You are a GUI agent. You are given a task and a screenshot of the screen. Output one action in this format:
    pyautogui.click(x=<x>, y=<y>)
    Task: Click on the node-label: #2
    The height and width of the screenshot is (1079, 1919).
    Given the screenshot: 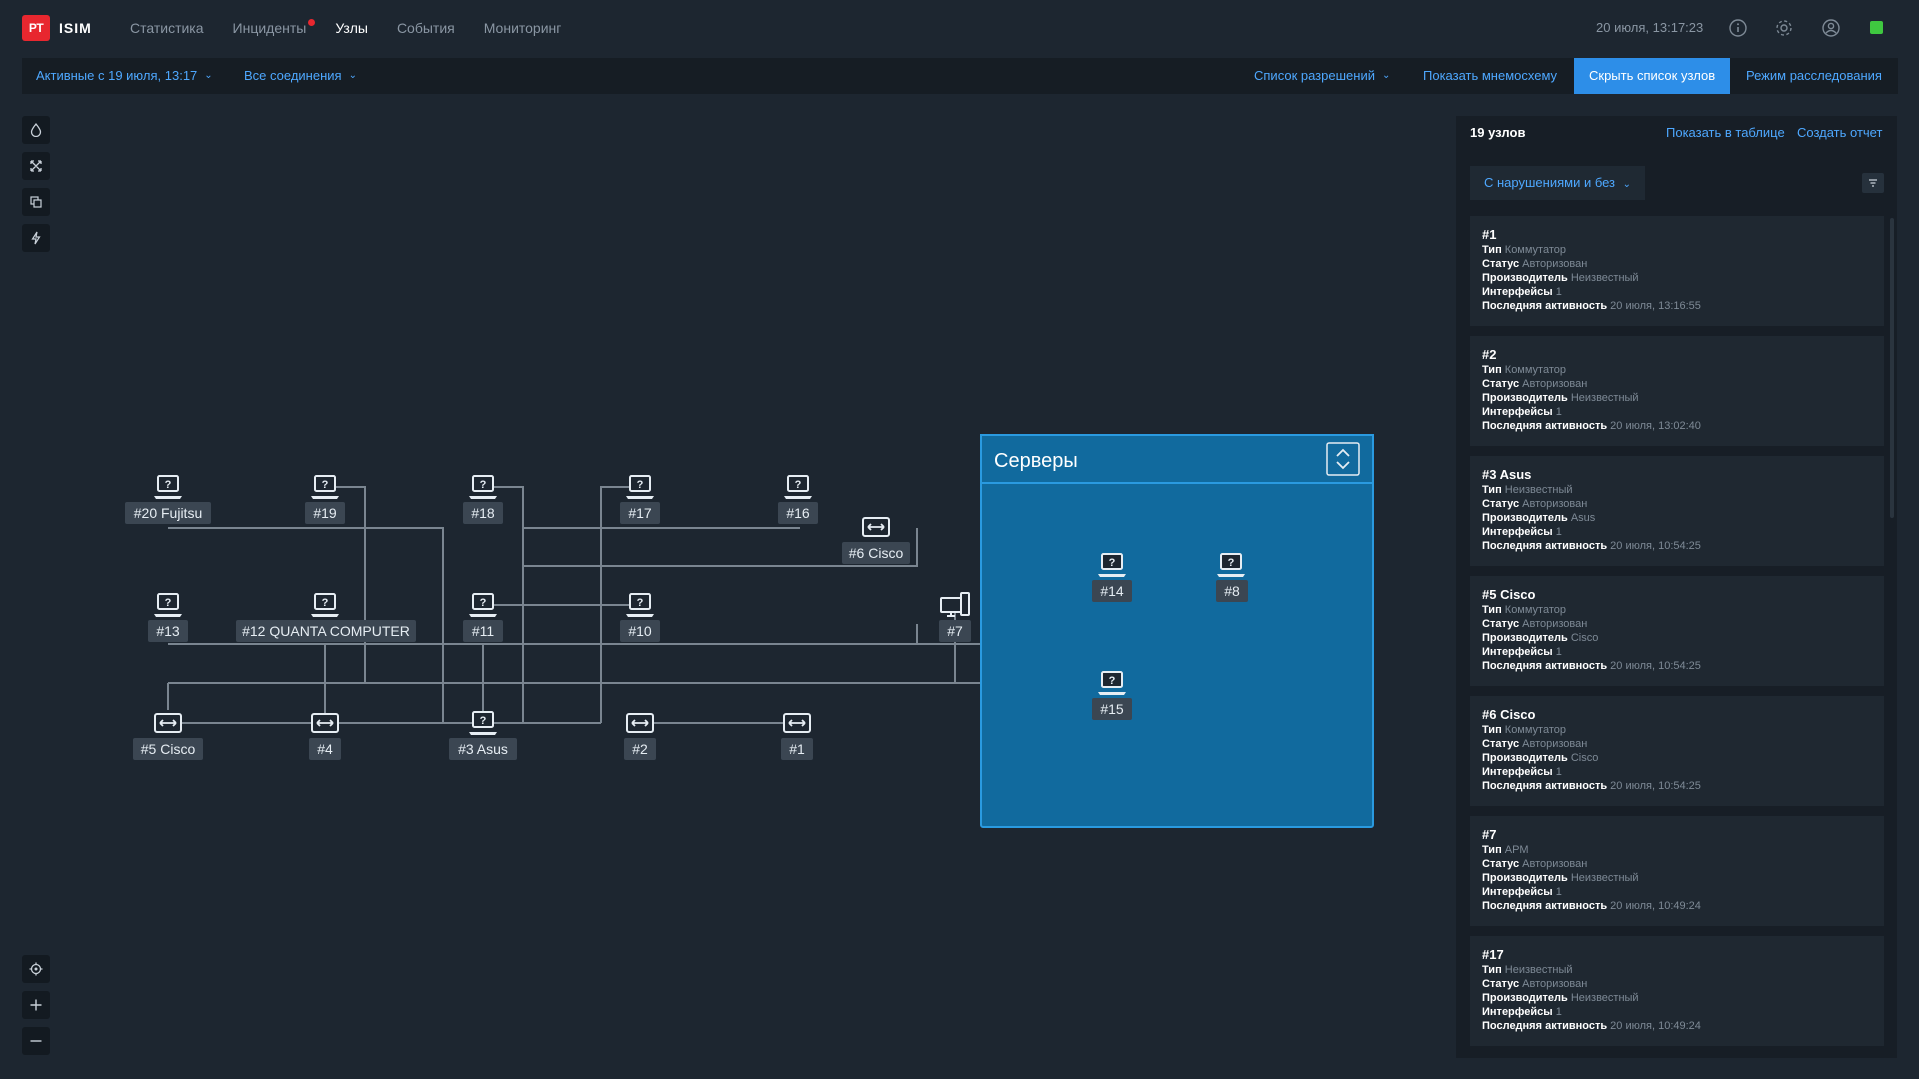 What is the action you would take?
    pyautogui.click(x=640, y=749)
    